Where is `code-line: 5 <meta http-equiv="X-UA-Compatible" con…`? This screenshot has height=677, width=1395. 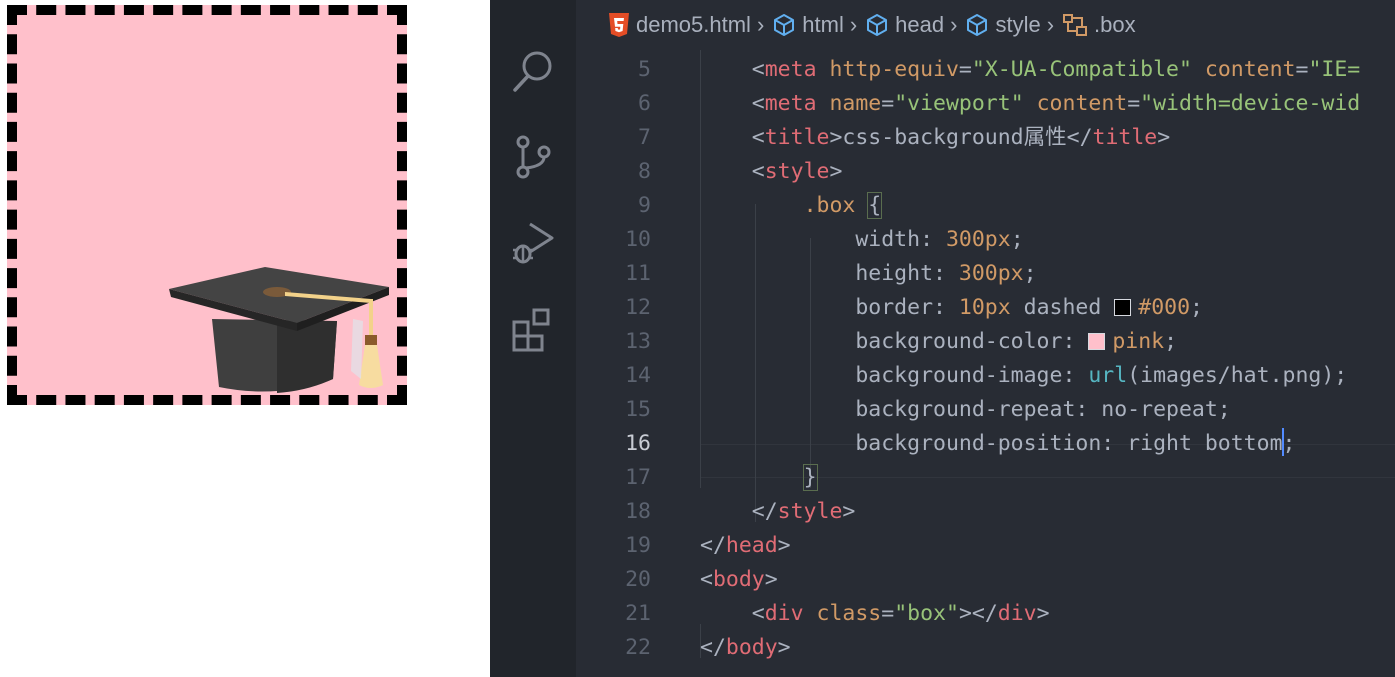
code-line: 5 <meta http-equiv="X-UA-Compatible" con… is located at coordinates (985, 70).